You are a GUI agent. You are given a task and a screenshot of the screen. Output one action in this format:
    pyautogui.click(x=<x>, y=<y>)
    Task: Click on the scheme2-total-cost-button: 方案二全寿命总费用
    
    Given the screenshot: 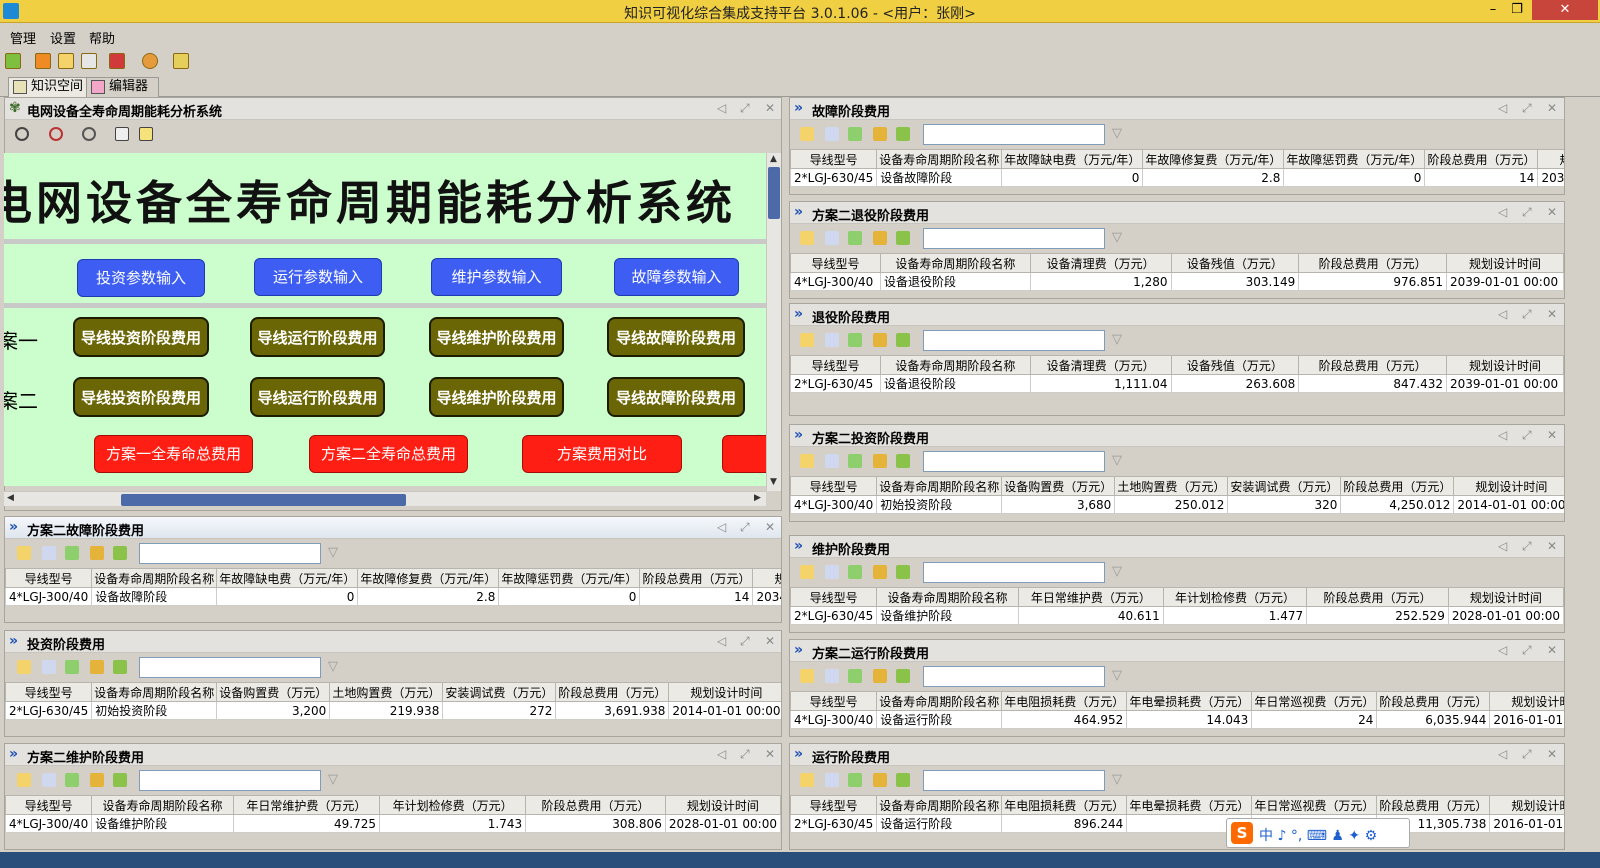 What is the action you would take?
    pyautogui.click(x=388, y=454)
    